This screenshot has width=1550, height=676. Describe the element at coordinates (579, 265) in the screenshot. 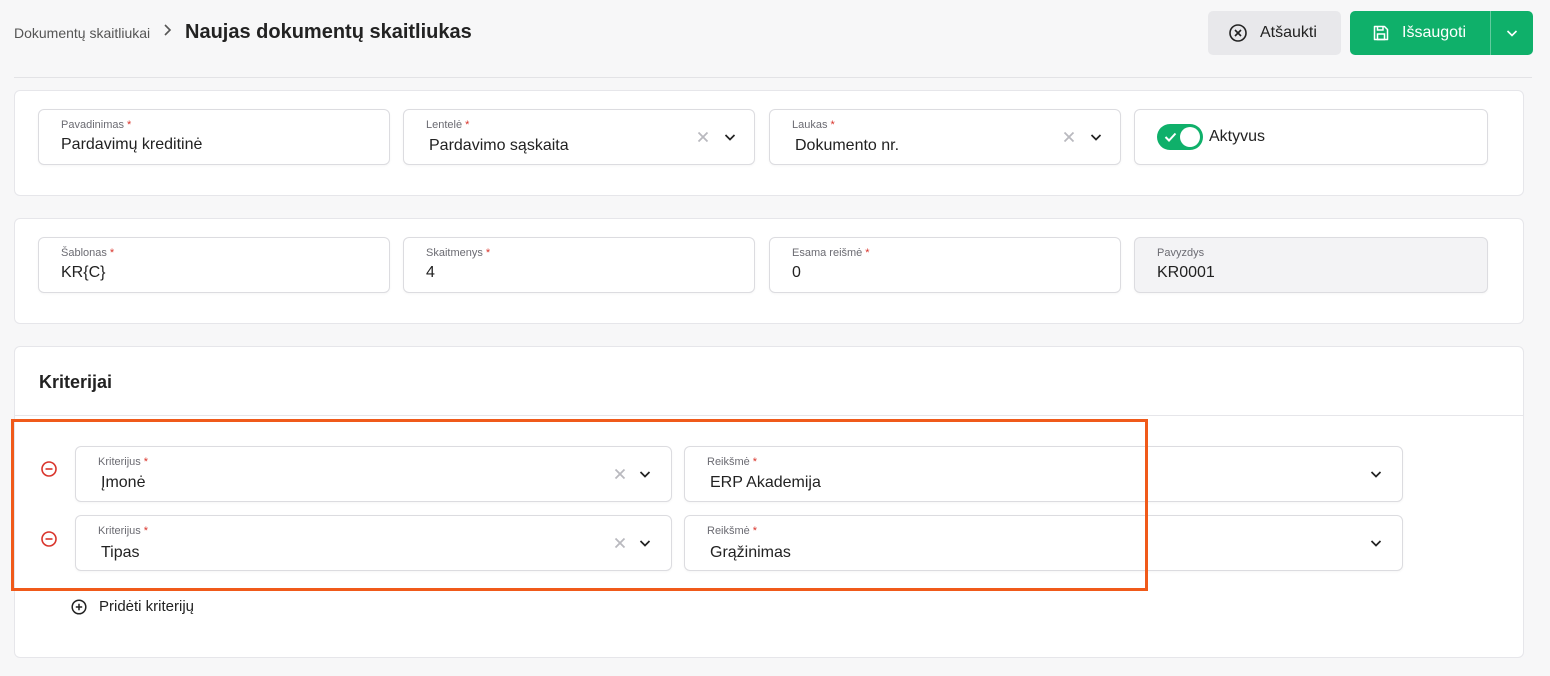

I see `digits-field: Skaitmenys * 4` at that location.